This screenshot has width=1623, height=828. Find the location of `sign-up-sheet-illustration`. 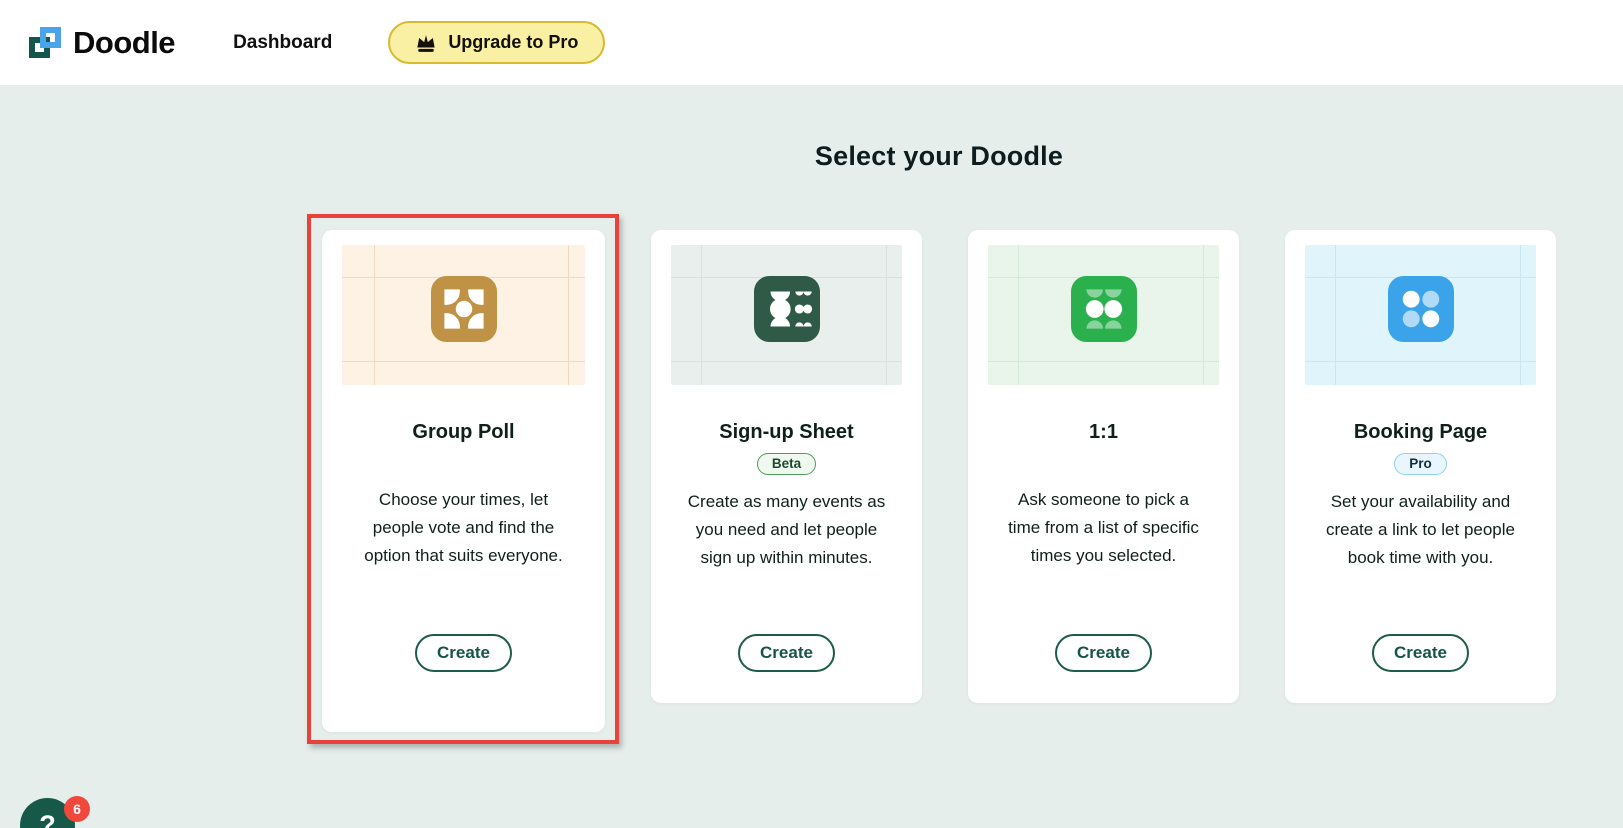

sign-up-sheet-illustration is located at coordinates (786, 315).